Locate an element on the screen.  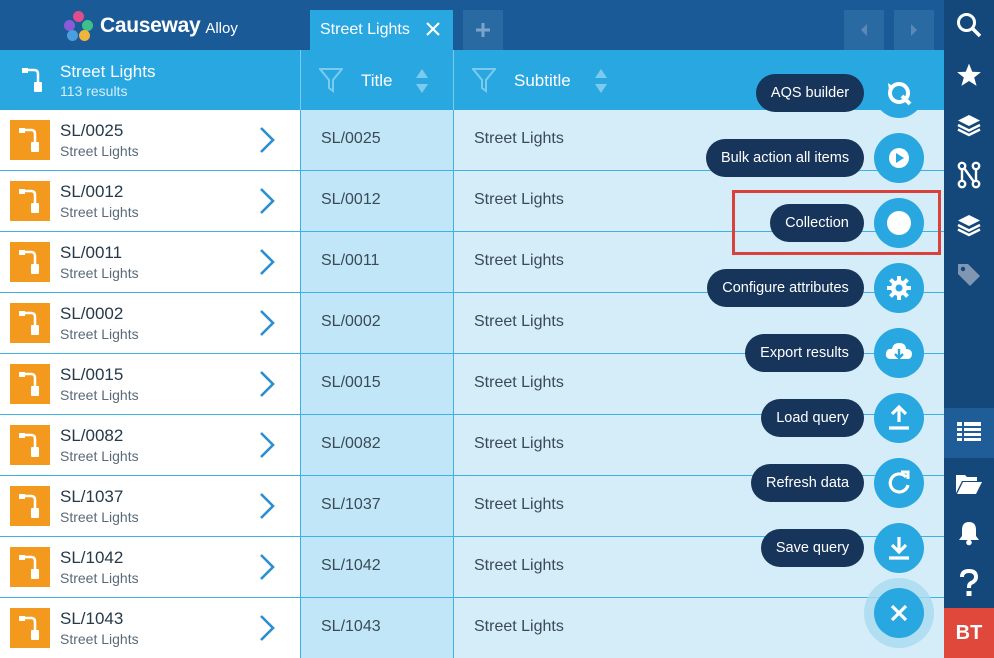
rail-layers-button is located at coordinates (969, 125).